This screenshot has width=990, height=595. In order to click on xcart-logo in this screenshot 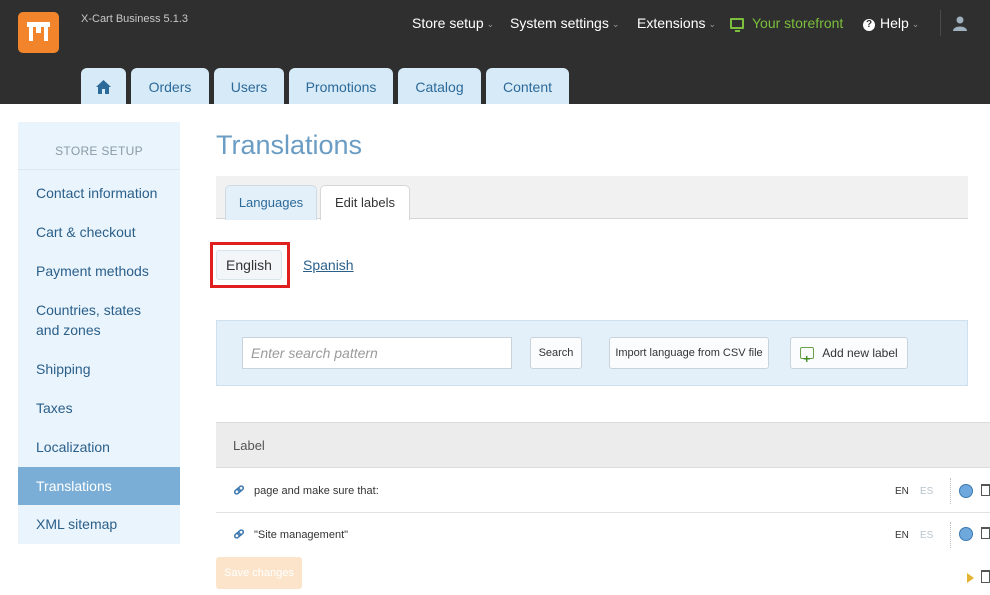, I will do `click(38, 32)`.